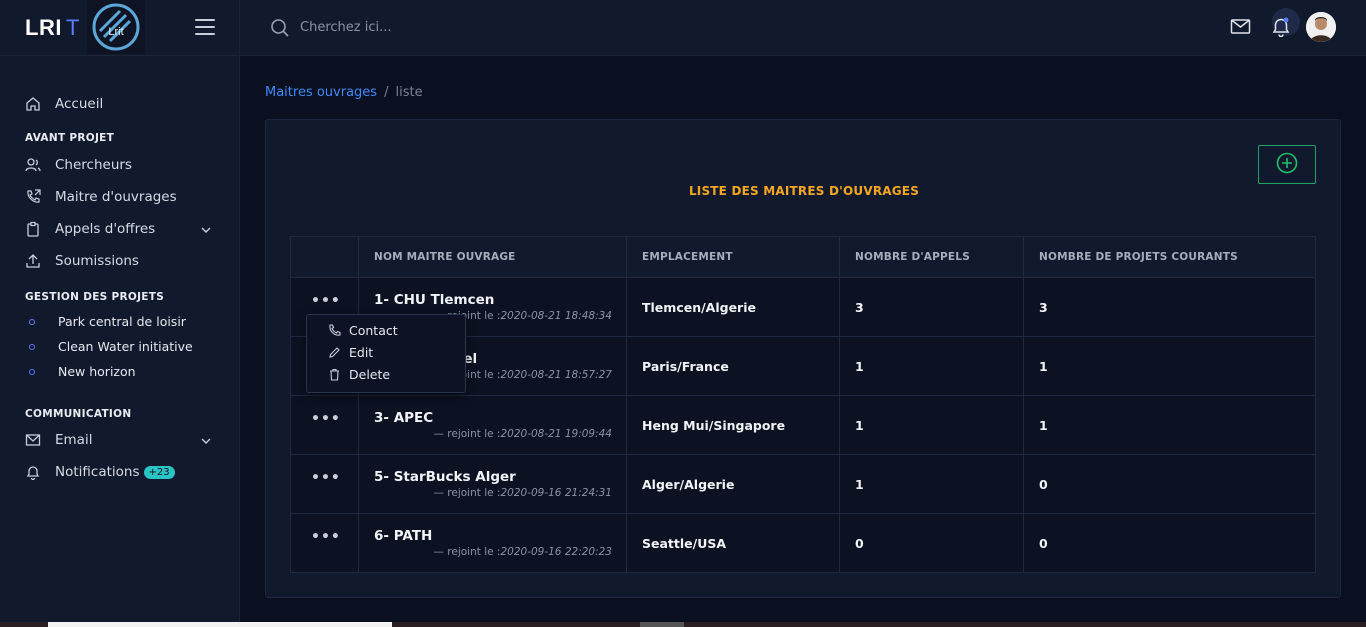 The width and height of the screenshot is (1366, 627). What do you see at coordinates (97, 371) in the screenshot?
I see `sidebar-item-label: New horizon` at bounding box center [97, 371].